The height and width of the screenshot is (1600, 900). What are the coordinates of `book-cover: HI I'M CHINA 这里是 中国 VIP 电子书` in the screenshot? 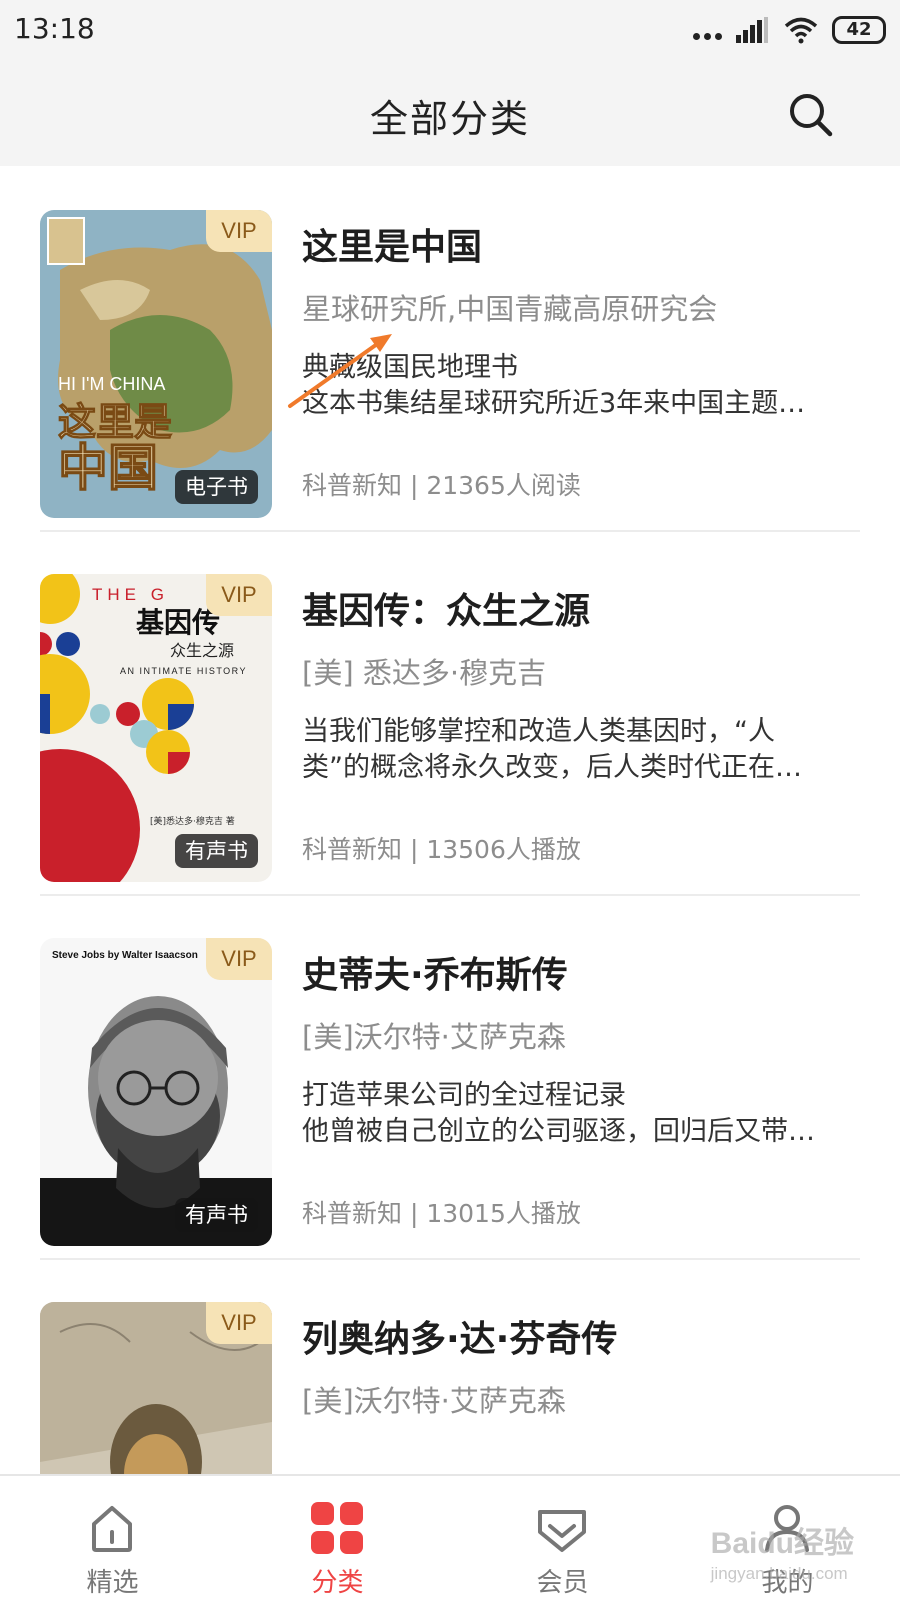 It's located at (156, 364).